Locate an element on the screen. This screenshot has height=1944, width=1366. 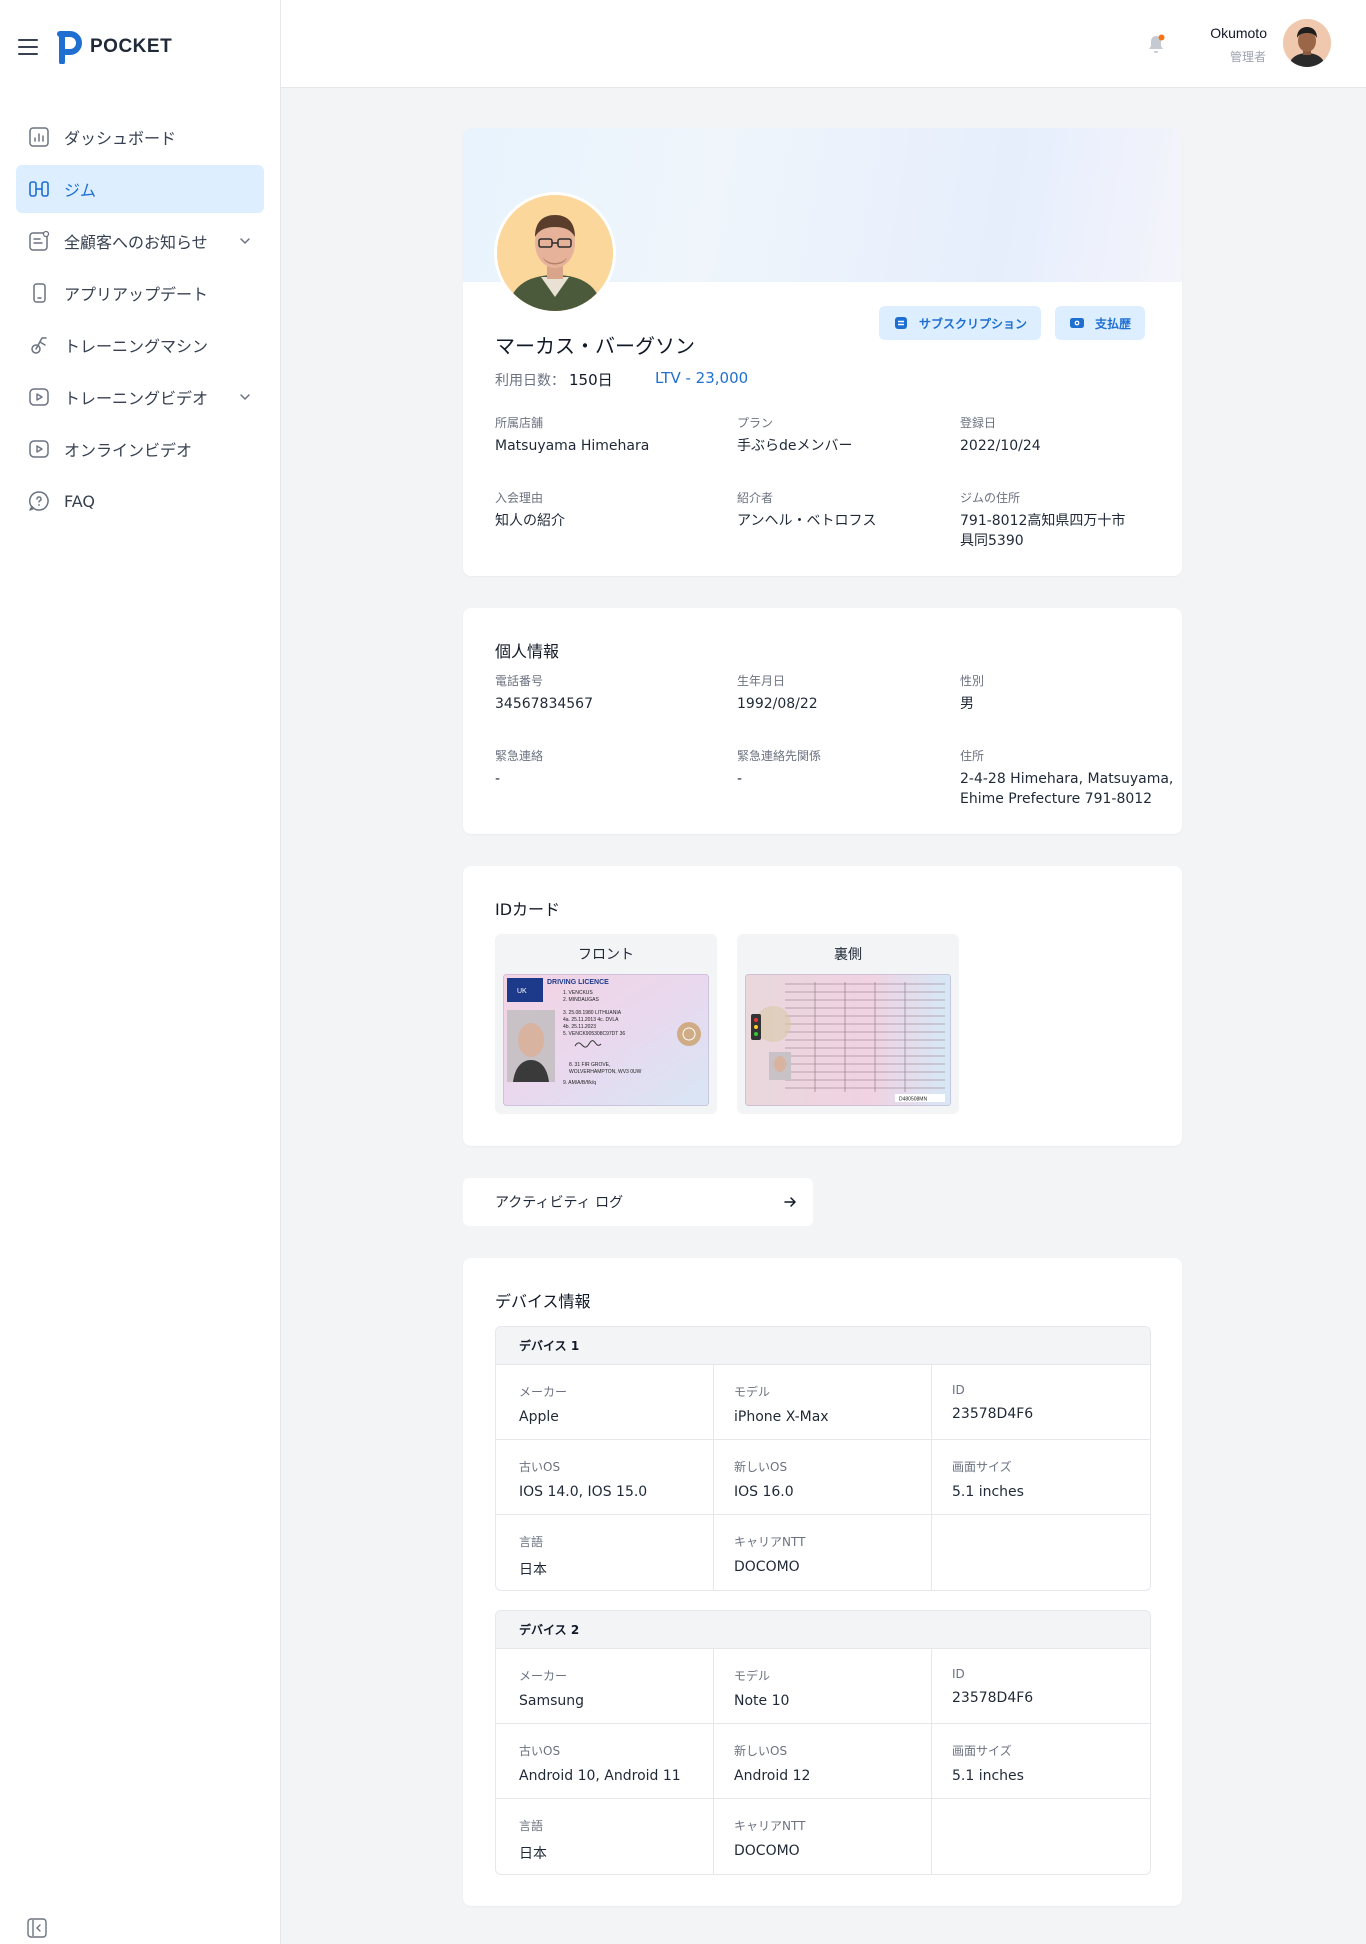
member-photo is located at coordinates (555, 253).